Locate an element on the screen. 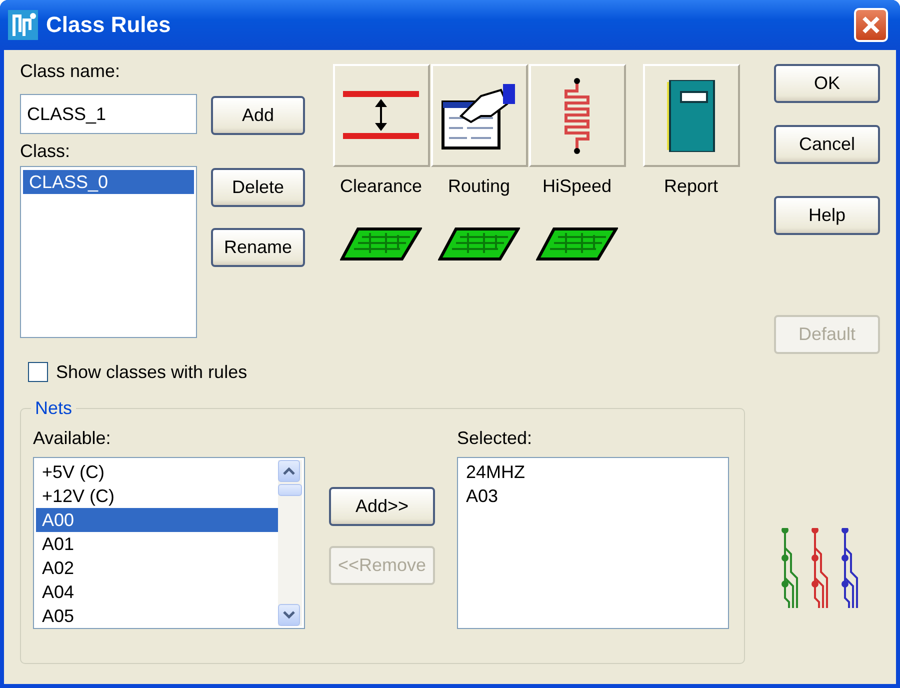  list-item: 24MHZ is located at coordinates (593, 472).